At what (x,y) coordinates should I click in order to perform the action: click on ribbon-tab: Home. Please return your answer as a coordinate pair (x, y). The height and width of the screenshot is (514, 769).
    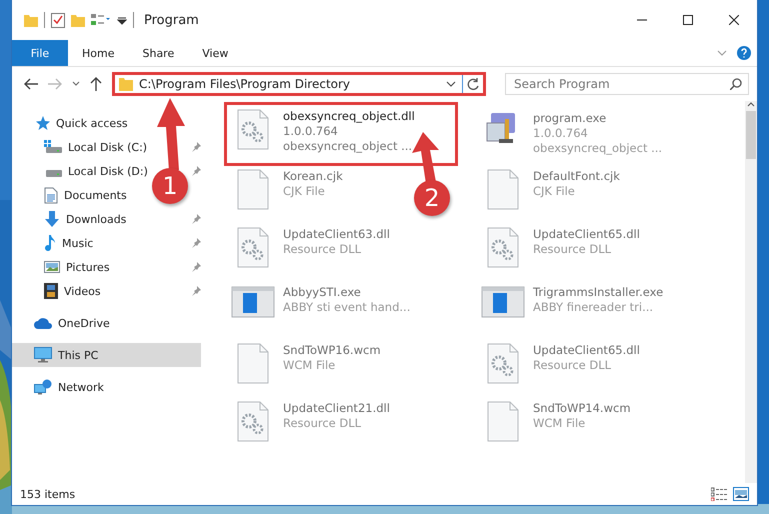
    Looking at the image, I should click on (98, 53).